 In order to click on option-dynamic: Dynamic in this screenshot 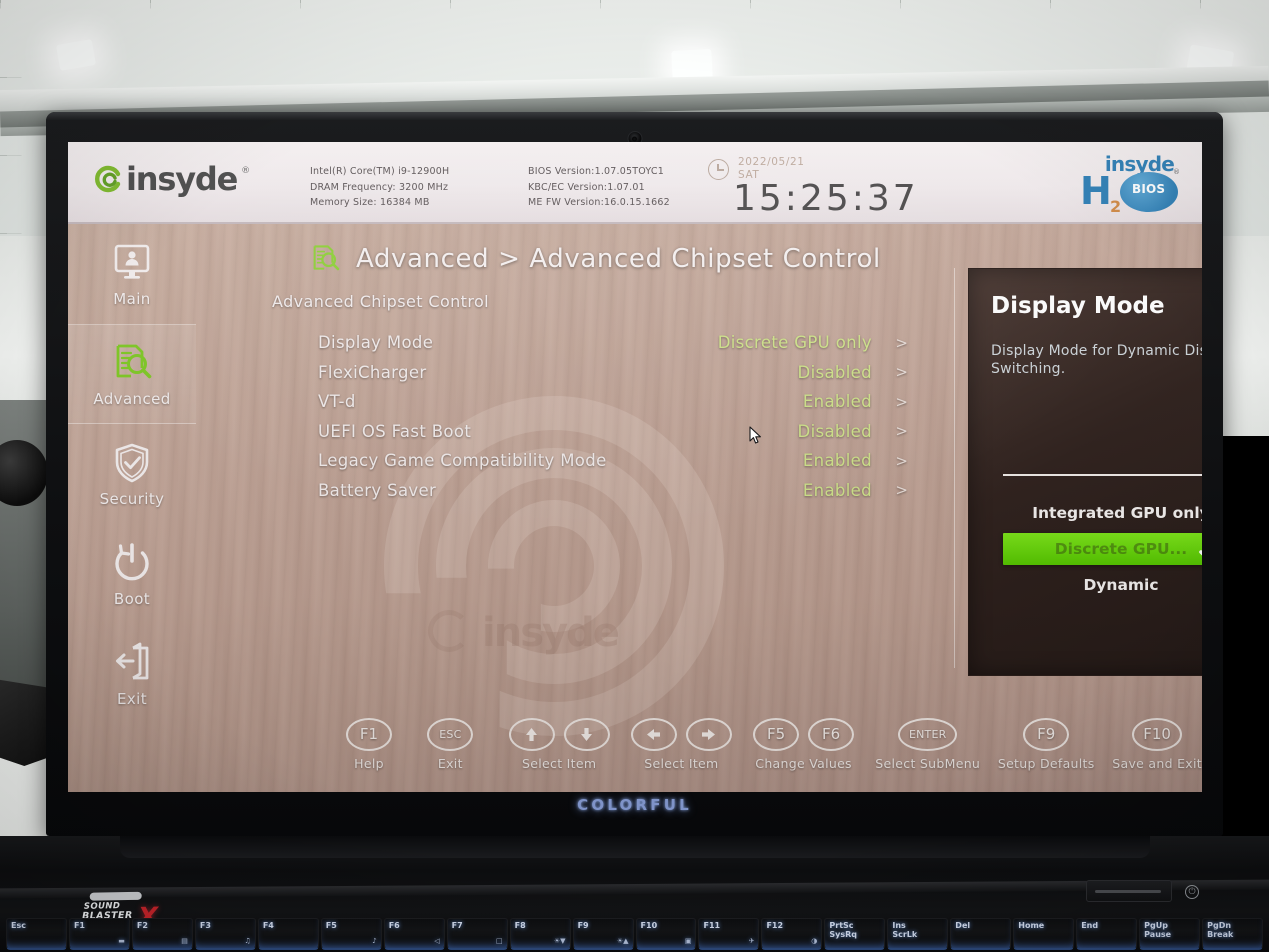, I will do `click(1102, 585)`.